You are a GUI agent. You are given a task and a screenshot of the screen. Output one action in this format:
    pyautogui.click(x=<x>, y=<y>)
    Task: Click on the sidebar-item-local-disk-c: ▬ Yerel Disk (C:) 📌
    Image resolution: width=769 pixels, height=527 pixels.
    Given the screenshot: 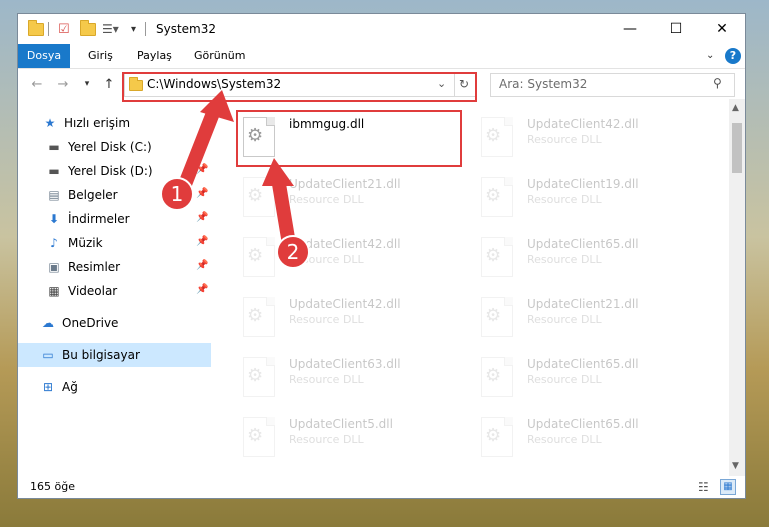 What is the action you would take?
    pyautogui.click(x=114, y=147)
    